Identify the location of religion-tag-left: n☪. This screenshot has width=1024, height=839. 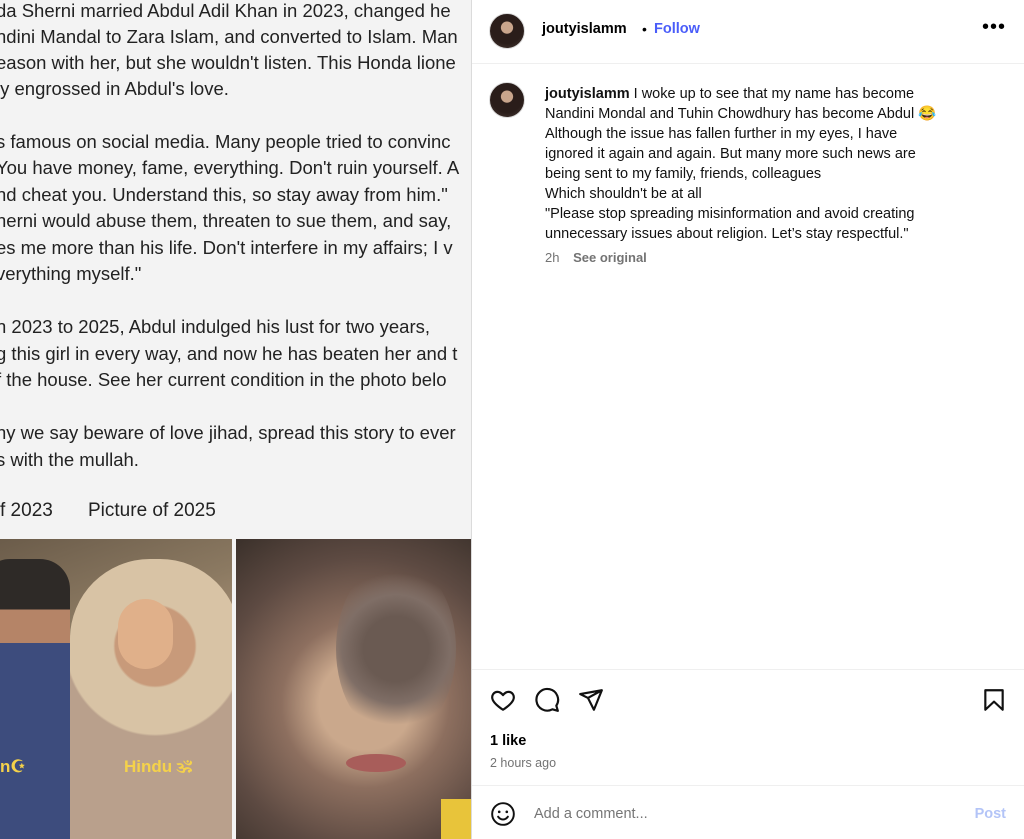
(13, 766).